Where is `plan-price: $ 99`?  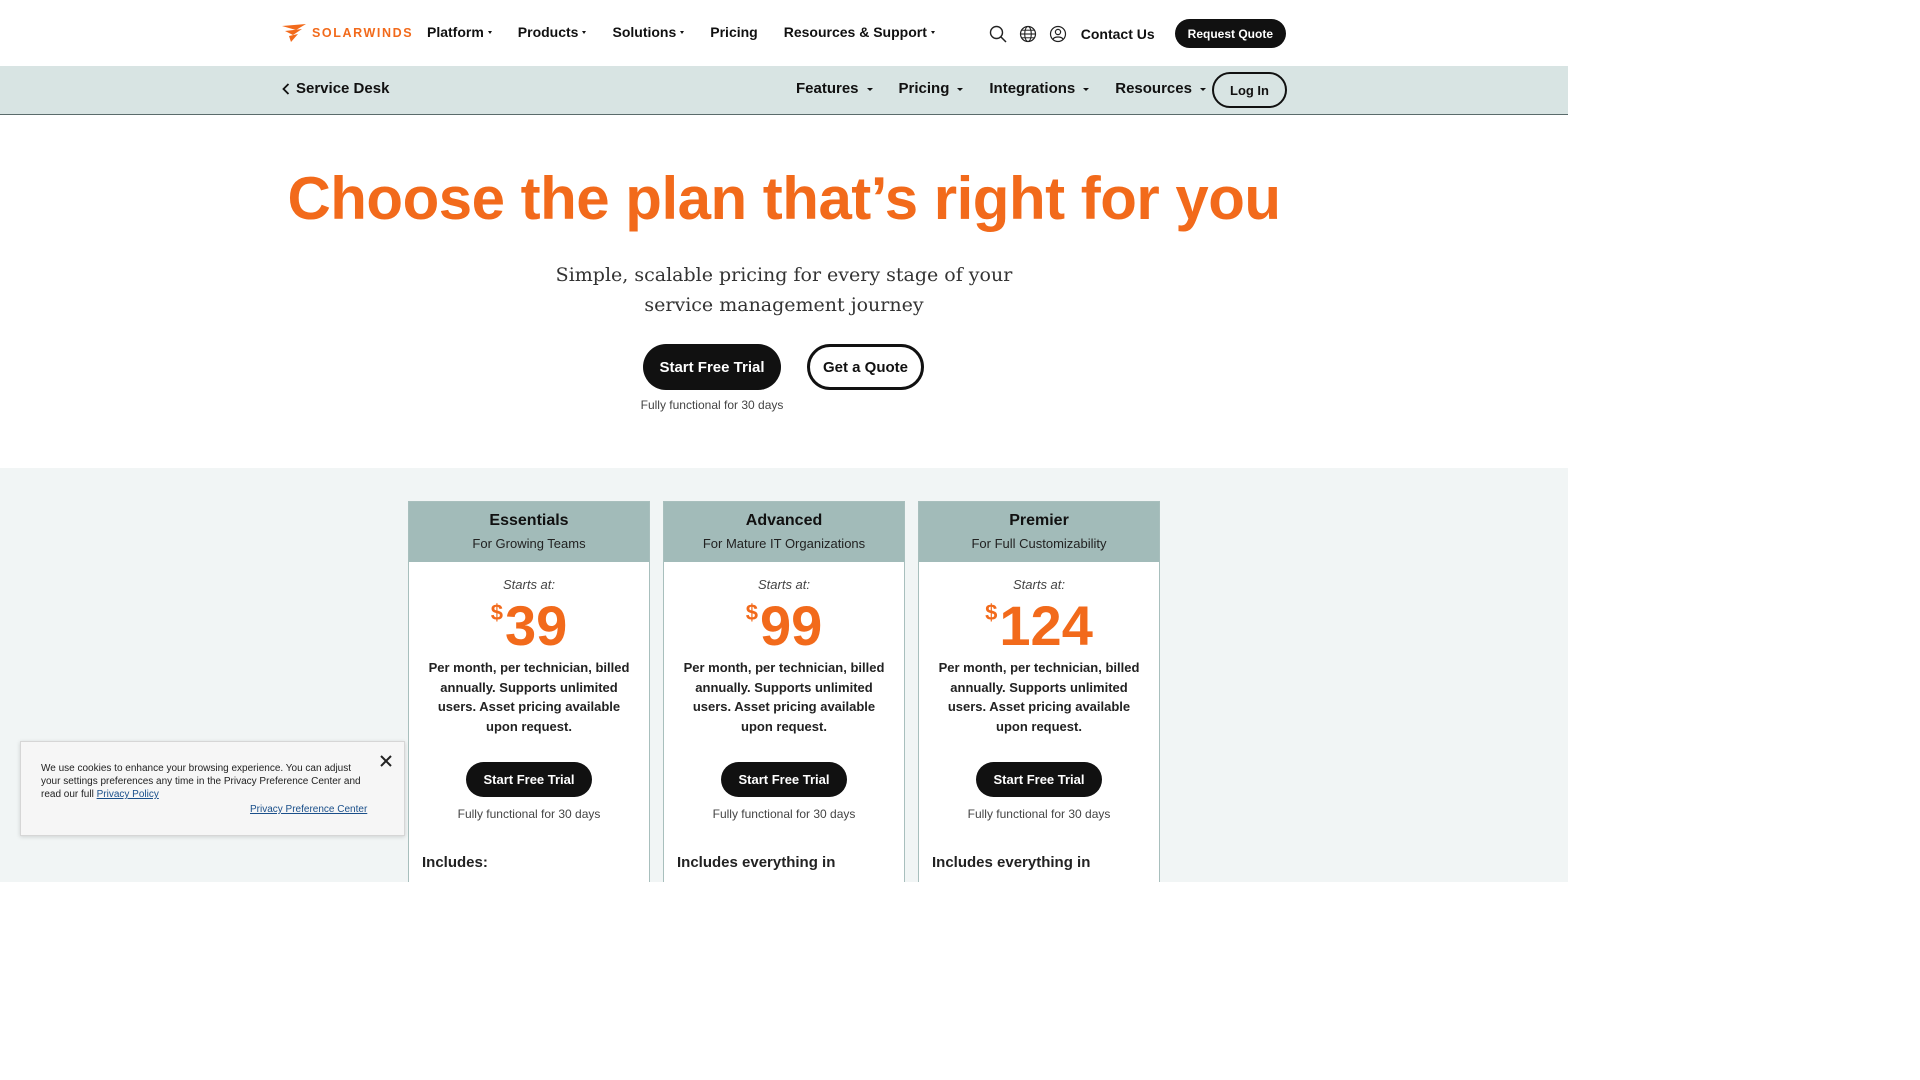
plan-price: $ 99 is located at coordinates (784, 627).